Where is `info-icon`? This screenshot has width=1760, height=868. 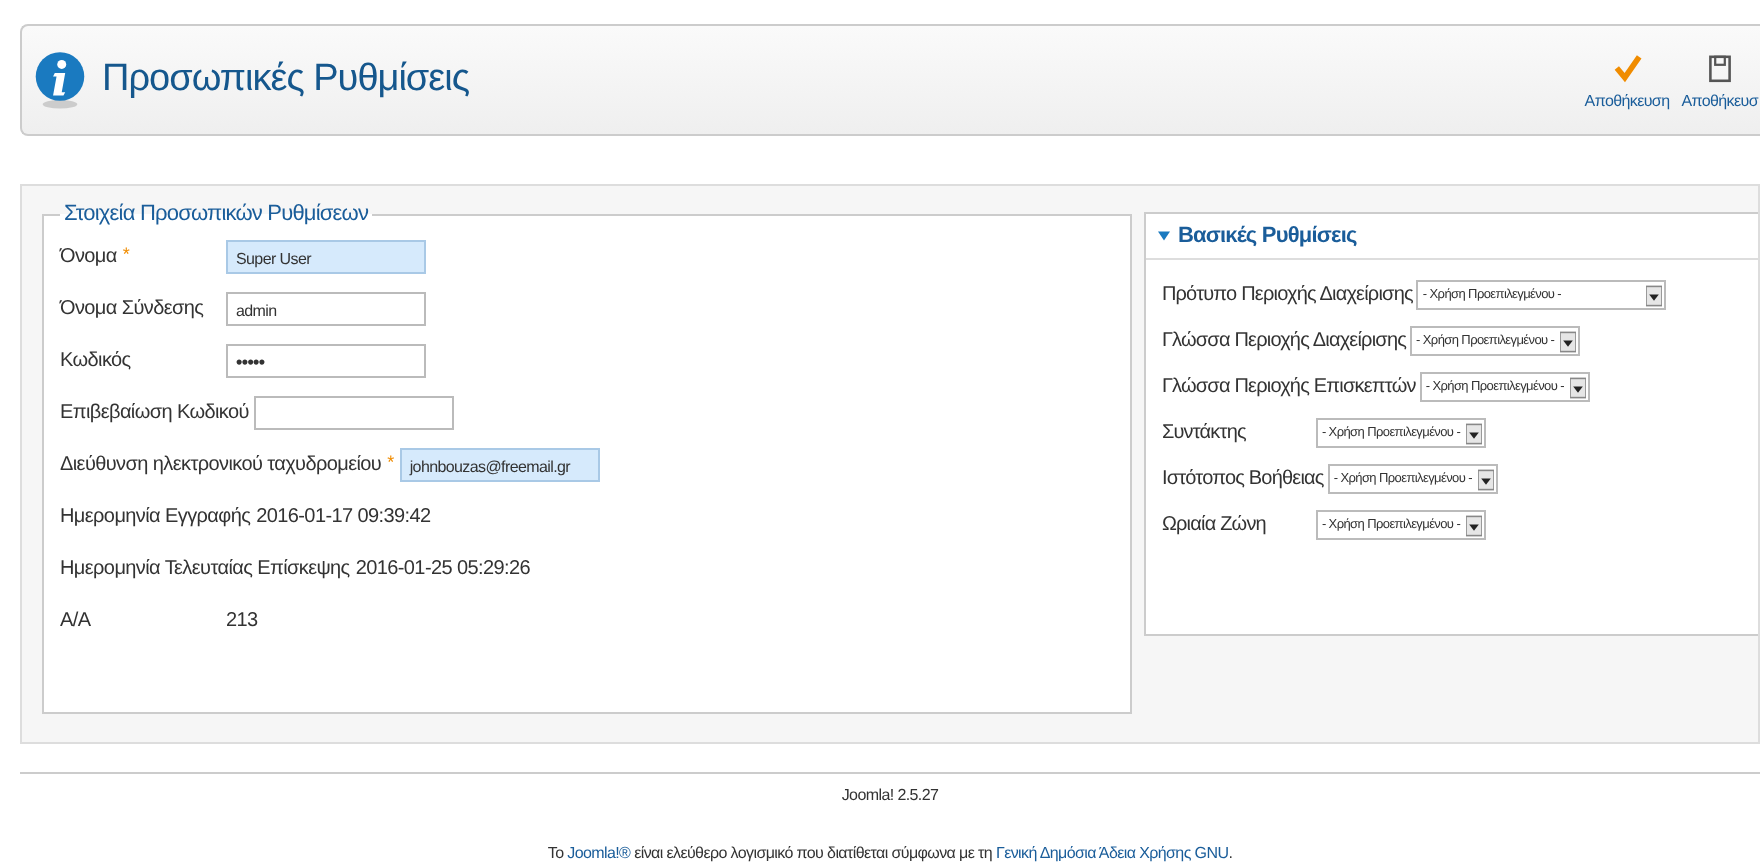 info-icon is located at coordinates (60, 80).